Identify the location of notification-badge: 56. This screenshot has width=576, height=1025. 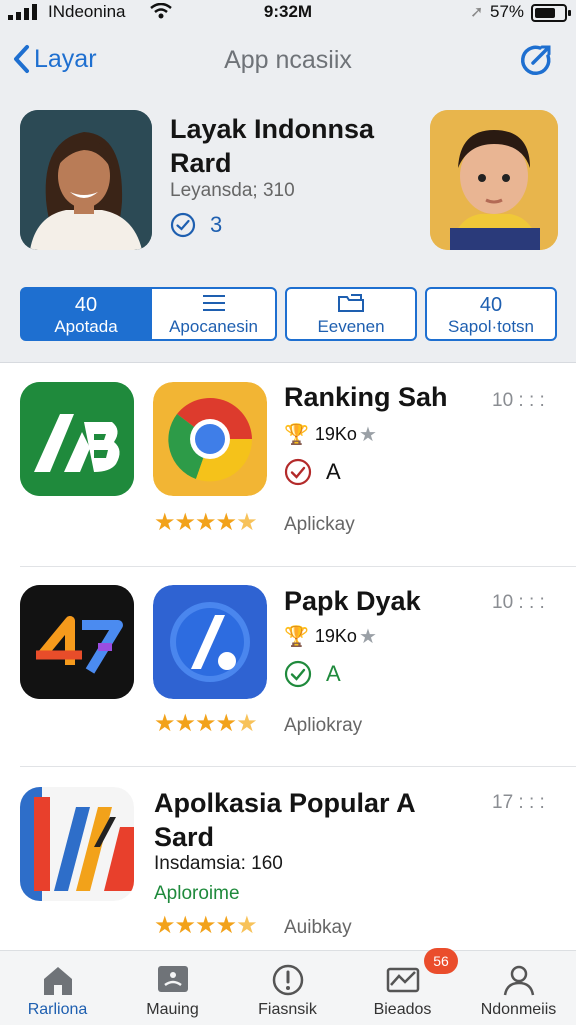
(441, 961).